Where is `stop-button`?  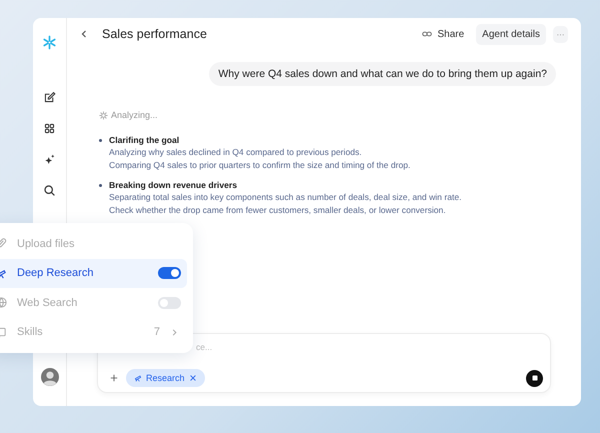
stop-button is located at coordinates (534, 378).